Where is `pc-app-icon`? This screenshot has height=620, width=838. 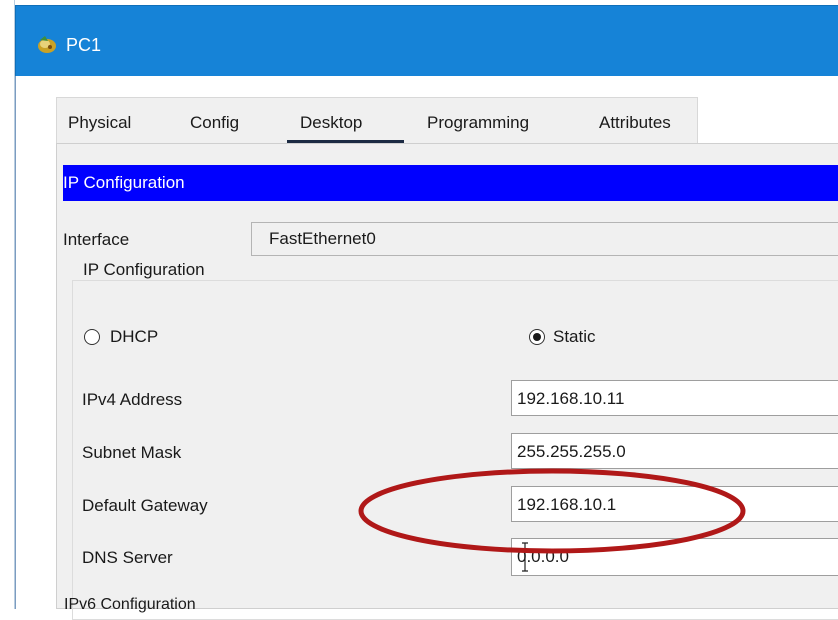 pc-app-icon is located at coordinates (47, 44).